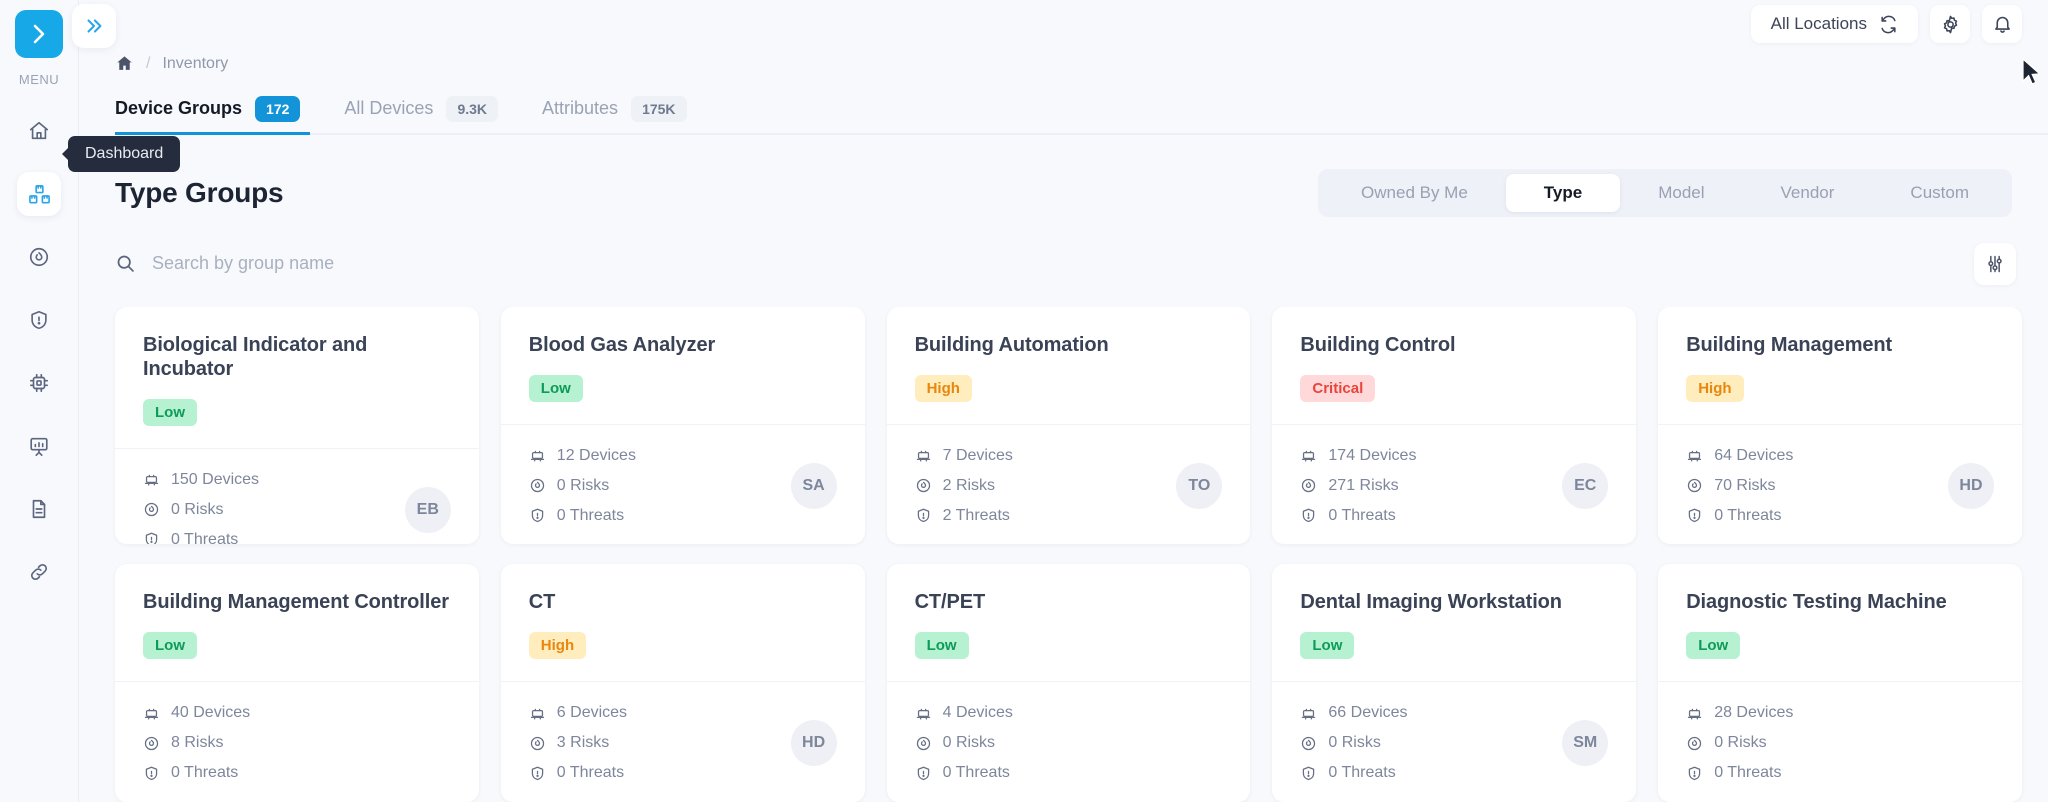  I want to click on sidebar-item-reports, so click(39, 446).